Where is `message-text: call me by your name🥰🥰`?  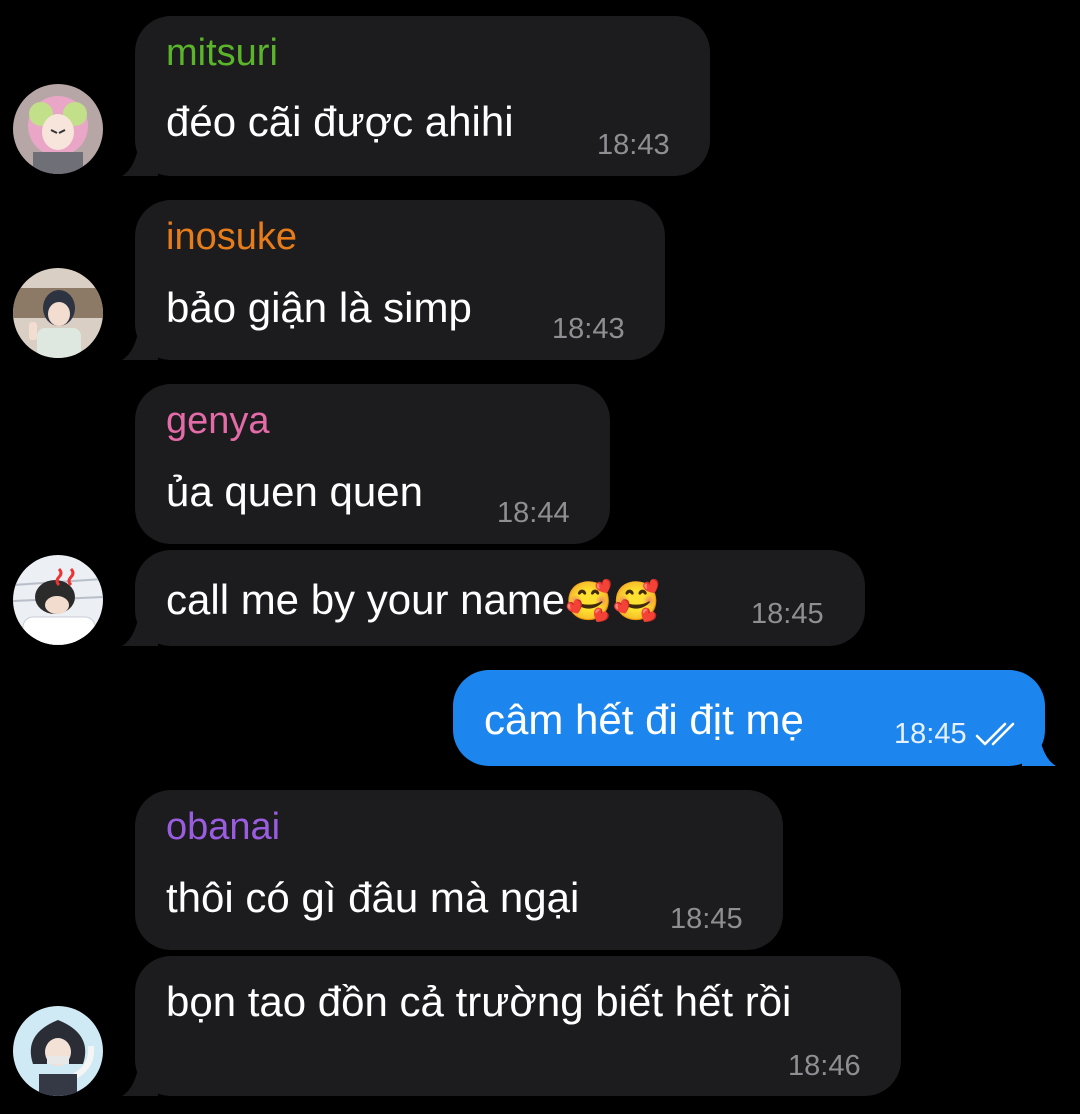
message-text: call me by your name🥰🥰 is located at coordinates (413, 600).